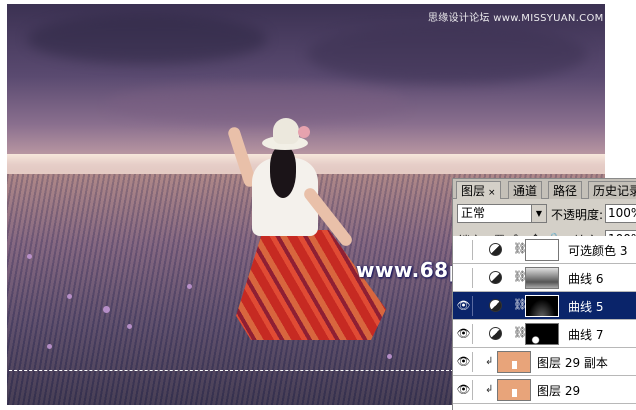 This screenshot has width=636, height=410. What do you see at coordinates (229, 387) in the screenshot?
I see `selection-marquee` at bounding box center [229, 387].